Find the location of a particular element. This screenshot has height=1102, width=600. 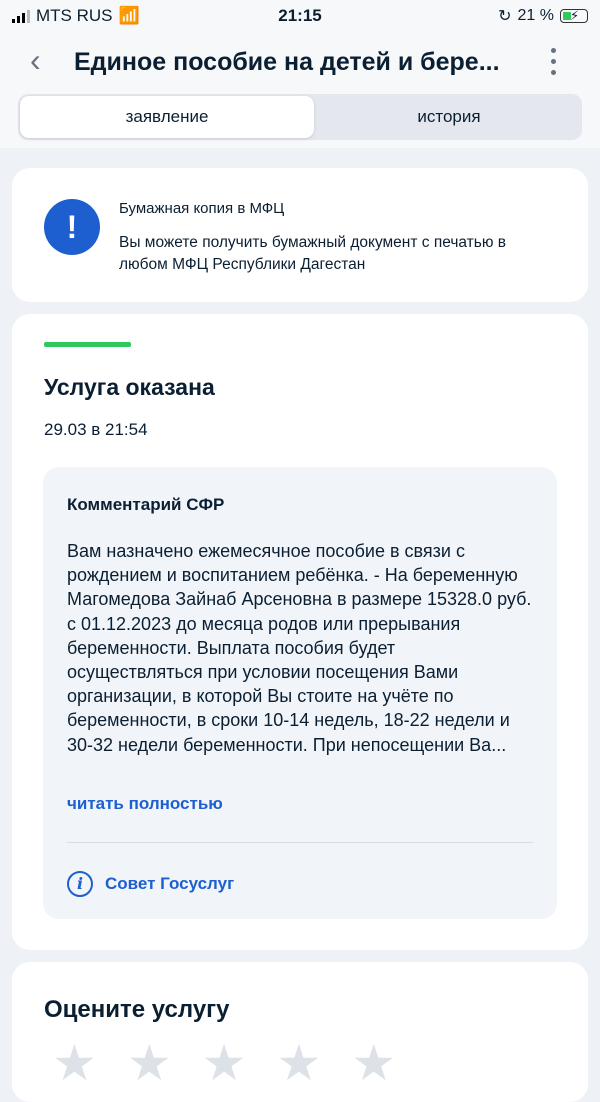

divider is located at coordinates (300, 842).